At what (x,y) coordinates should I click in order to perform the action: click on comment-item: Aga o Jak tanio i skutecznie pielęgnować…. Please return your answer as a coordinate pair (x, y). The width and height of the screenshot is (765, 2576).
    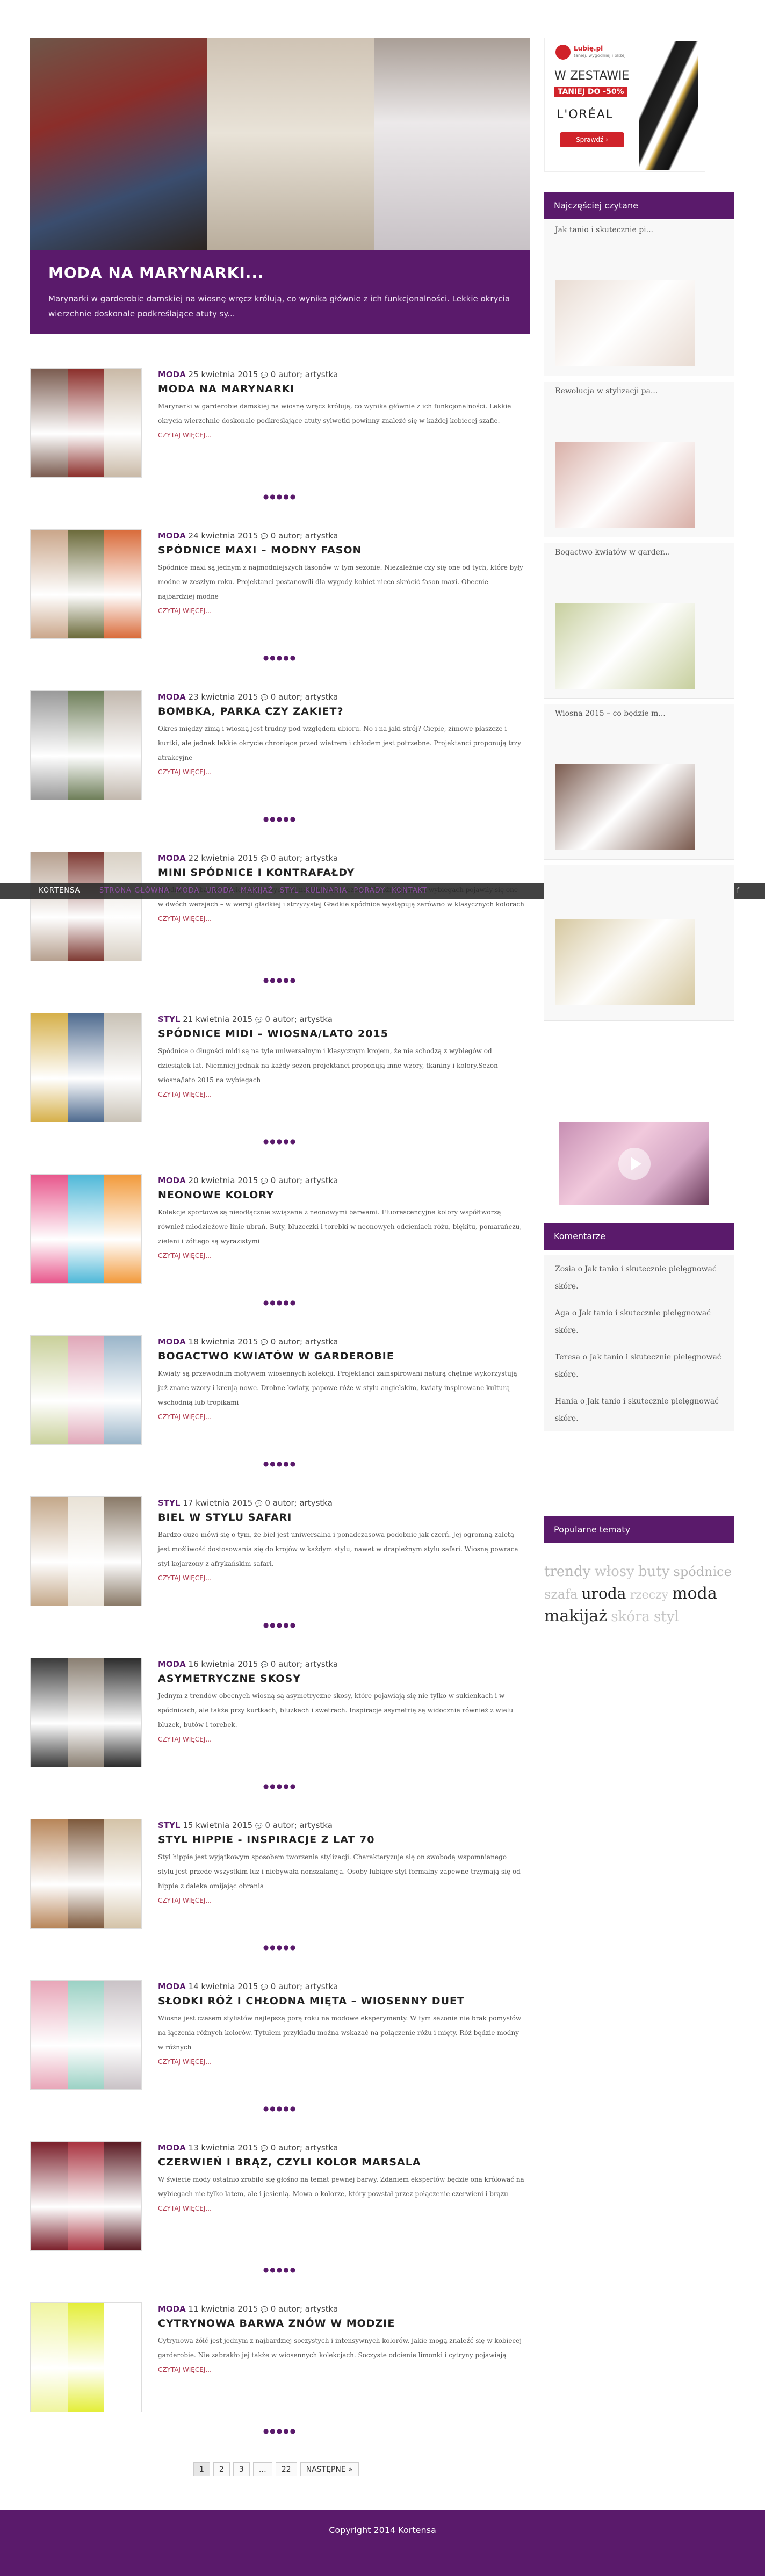
    Looking at the image, I should click on (639, 1321).